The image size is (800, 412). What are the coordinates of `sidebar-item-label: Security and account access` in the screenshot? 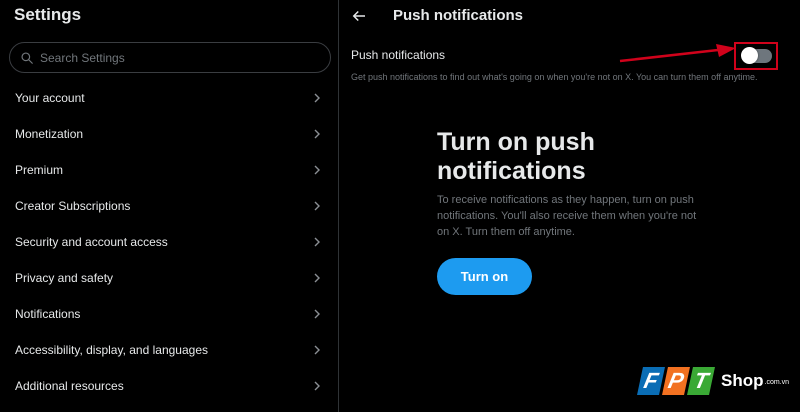 It's located at (91, 242).